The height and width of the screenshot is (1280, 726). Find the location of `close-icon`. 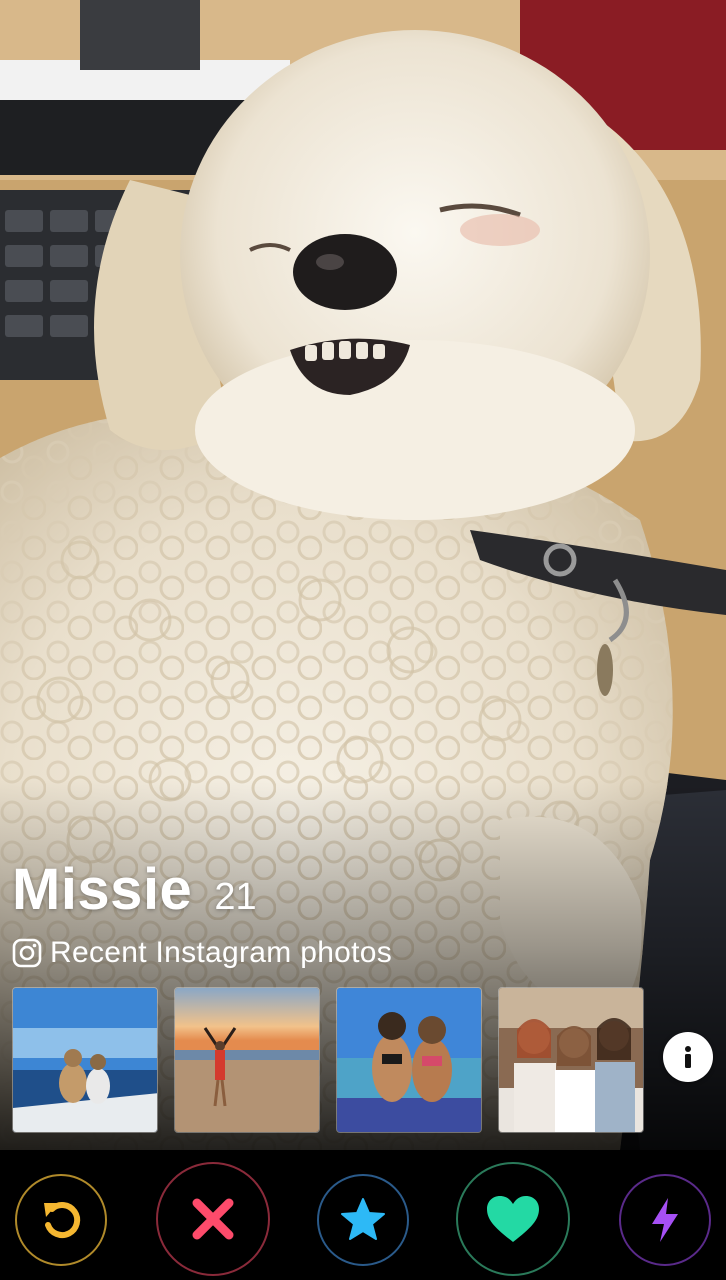

close-icon is located at coordinates (213, 1219).